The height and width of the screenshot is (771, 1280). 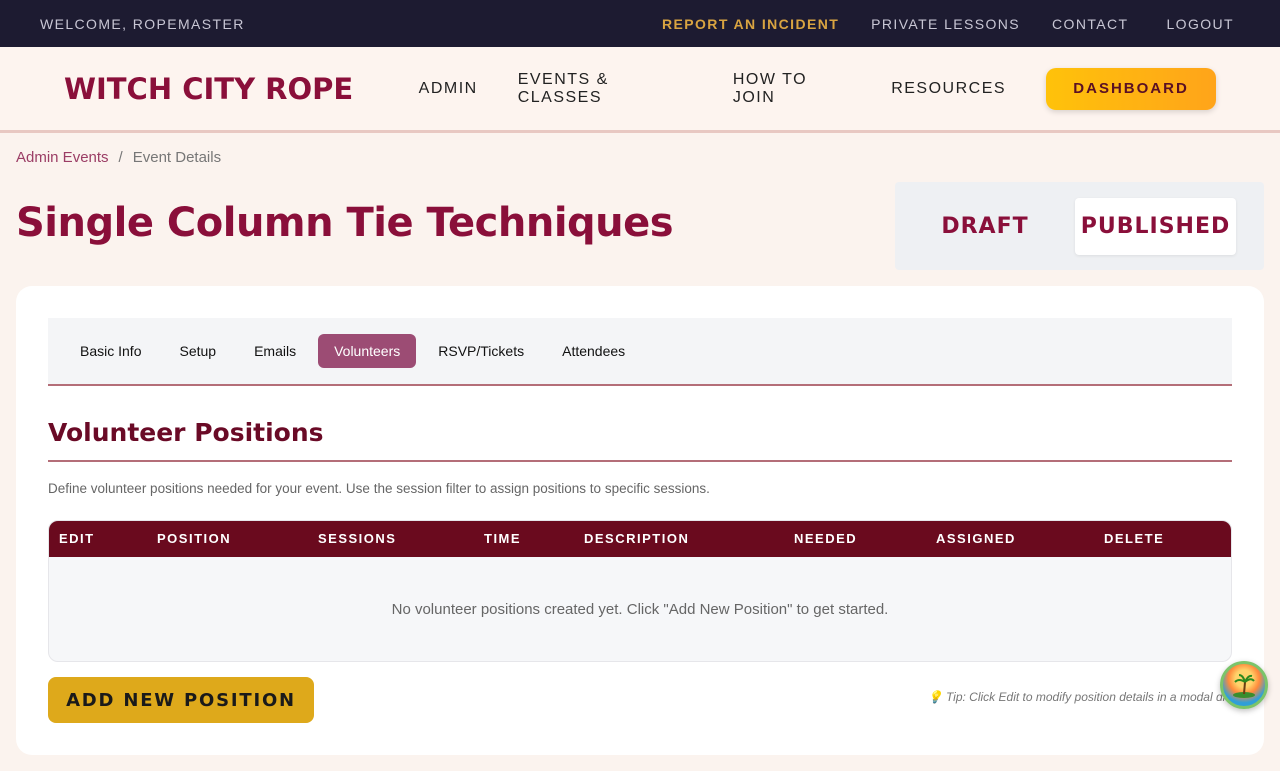 What do you see at coordinates (976, 538) in the screenshot?
I see `column-header-assigned: ASSIGNED` at bounding box center [976, 538].